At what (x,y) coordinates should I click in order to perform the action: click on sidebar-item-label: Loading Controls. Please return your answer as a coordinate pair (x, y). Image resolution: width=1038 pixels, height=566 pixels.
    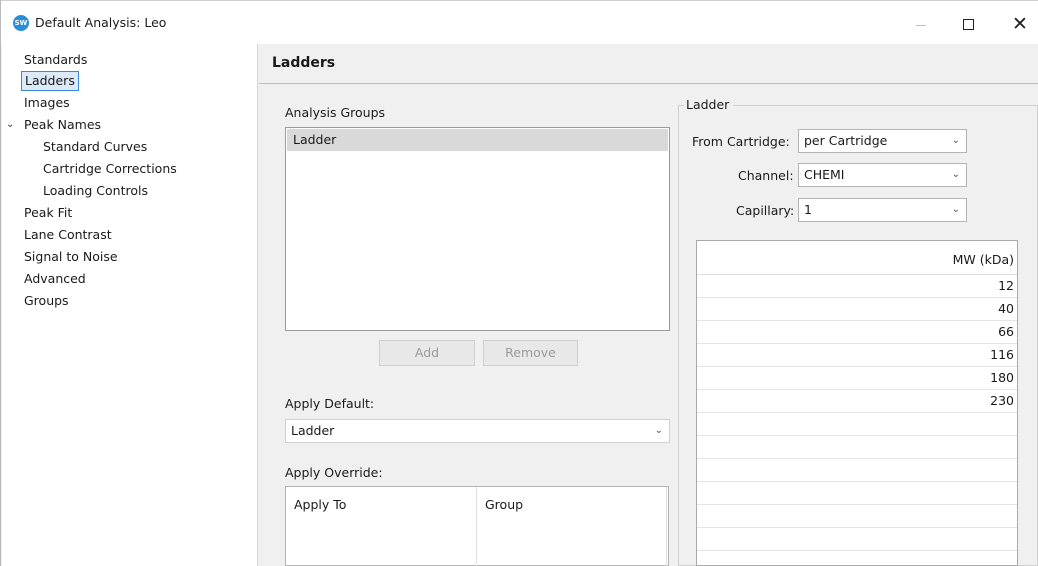
    Looking at the image, I should click on (95, 190).